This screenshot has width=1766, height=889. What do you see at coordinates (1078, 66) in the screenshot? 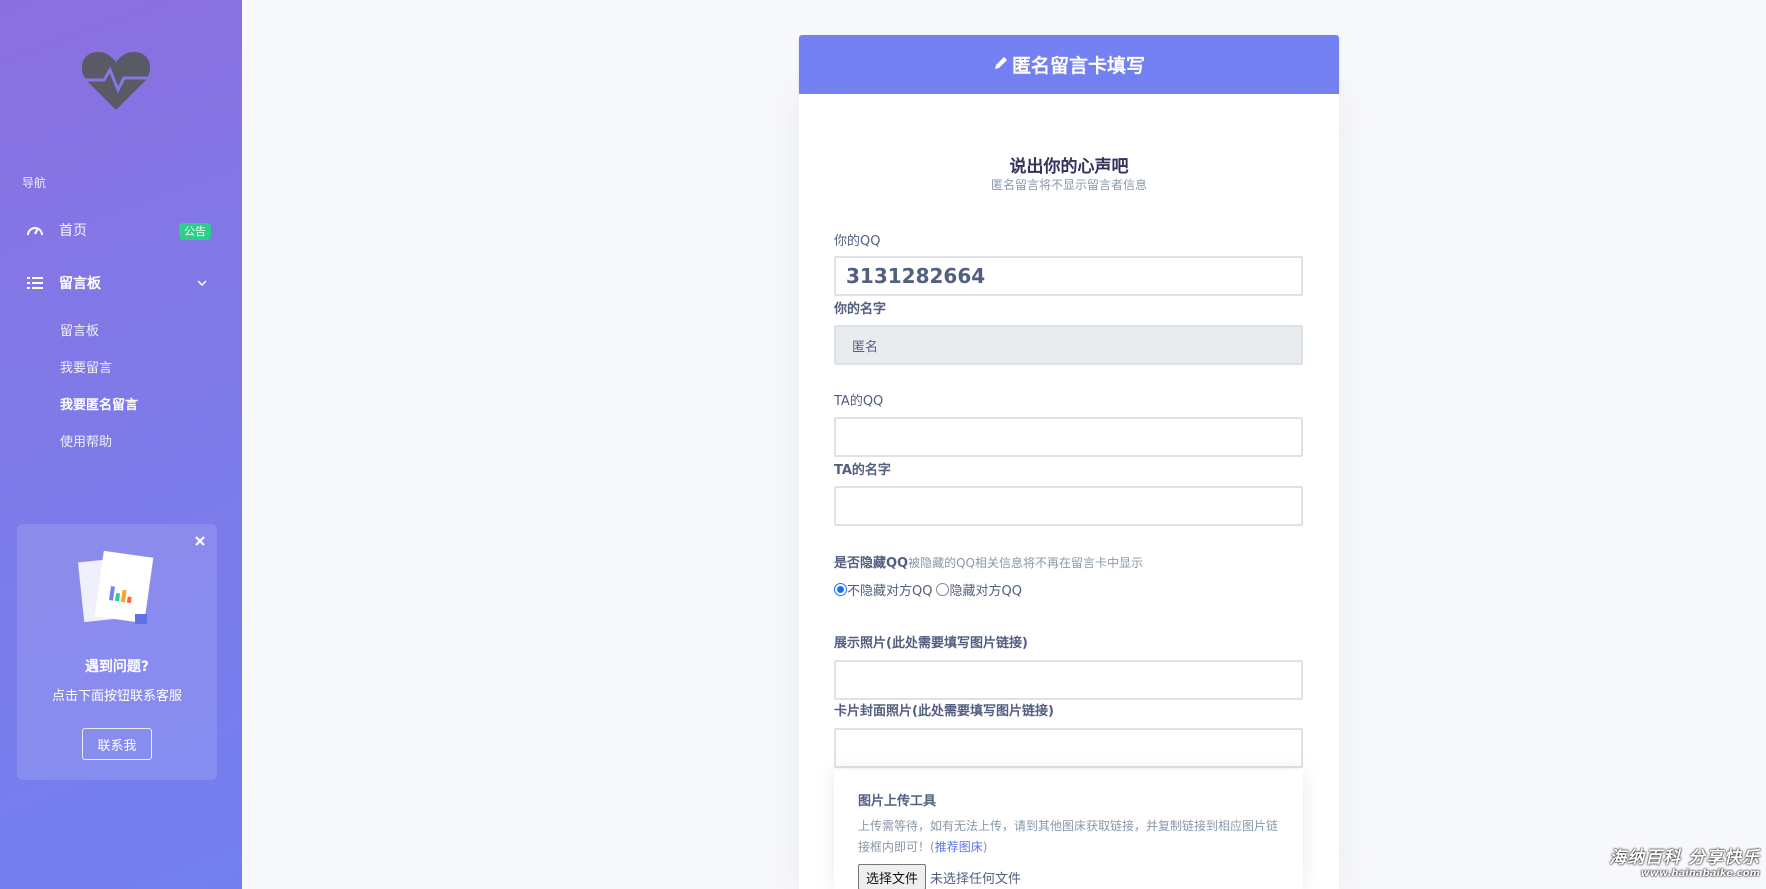
I see `card-header-title: 匿名留言卡填写` at bounding box center [1078, 66].